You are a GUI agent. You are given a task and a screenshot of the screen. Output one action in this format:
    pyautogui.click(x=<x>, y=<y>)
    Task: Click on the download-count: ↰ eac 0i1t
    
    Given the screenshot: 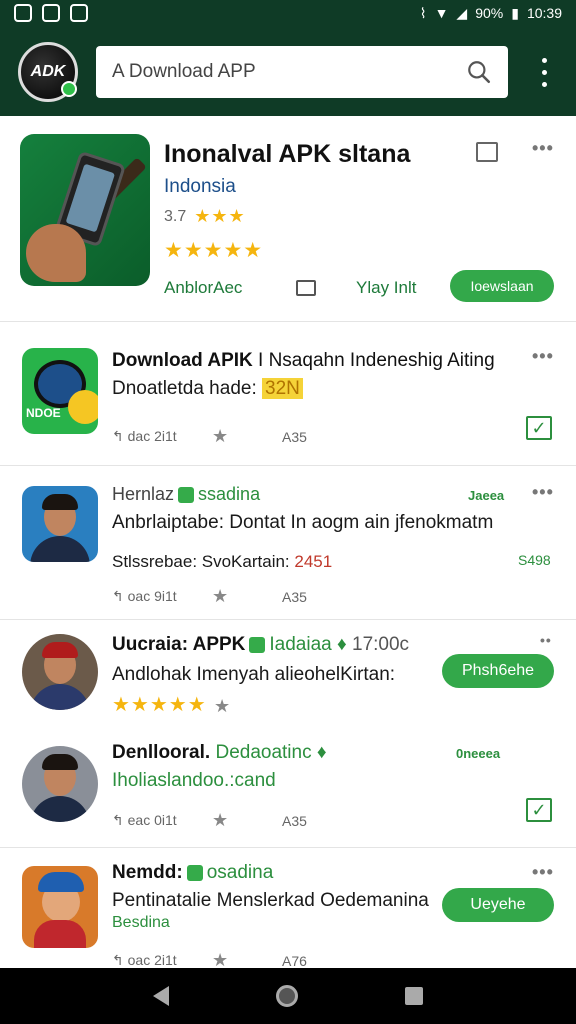 What is the action you would take?
    pyautogui.click(x=144, y=820)
    